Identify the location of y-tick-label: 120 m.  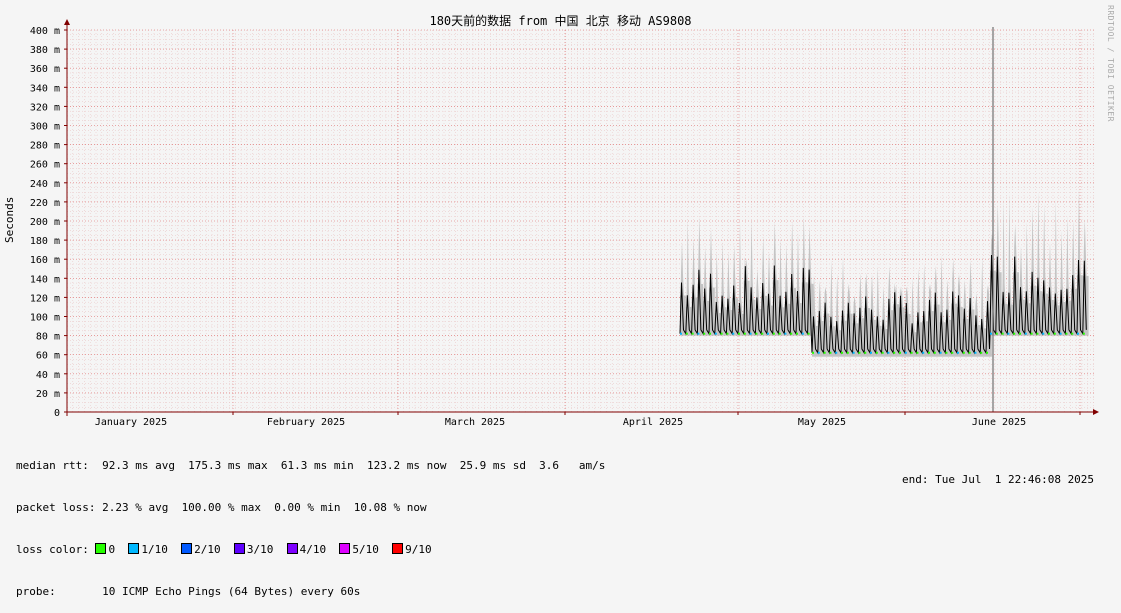
(45, 298).